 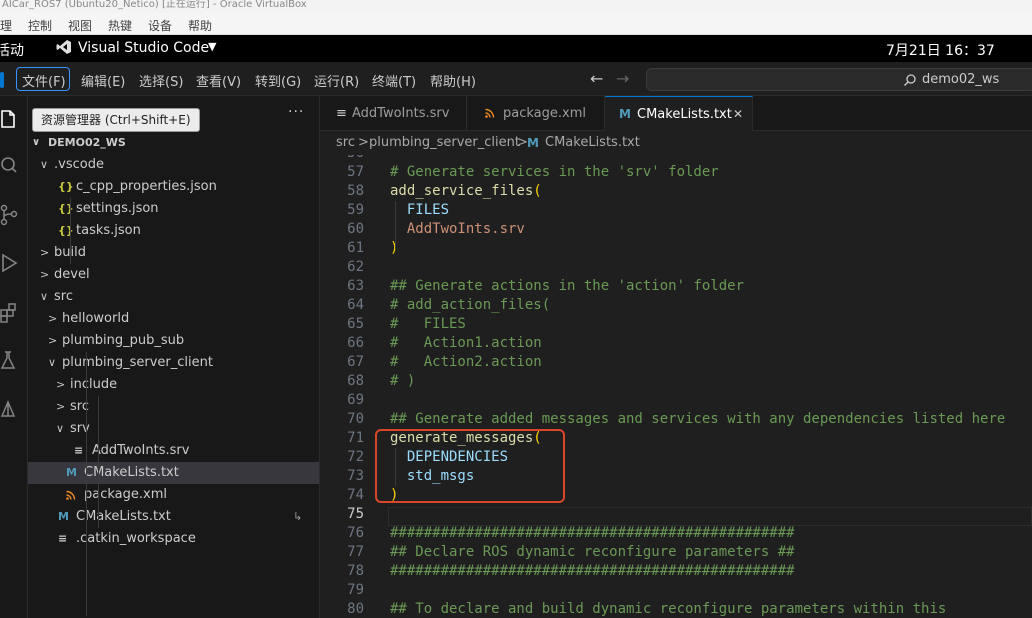 I want to click on extensions-icon, so click(x=10, y=313).